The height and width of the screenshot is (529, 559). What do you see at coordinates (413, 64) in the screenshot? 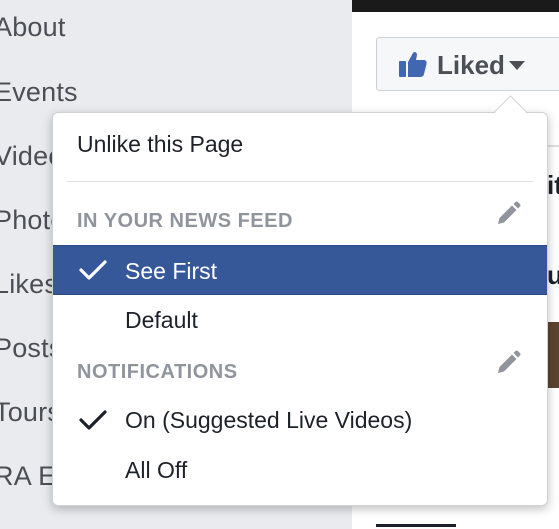
I see `thumbs-up-icon` at bounding box center [413, 64].